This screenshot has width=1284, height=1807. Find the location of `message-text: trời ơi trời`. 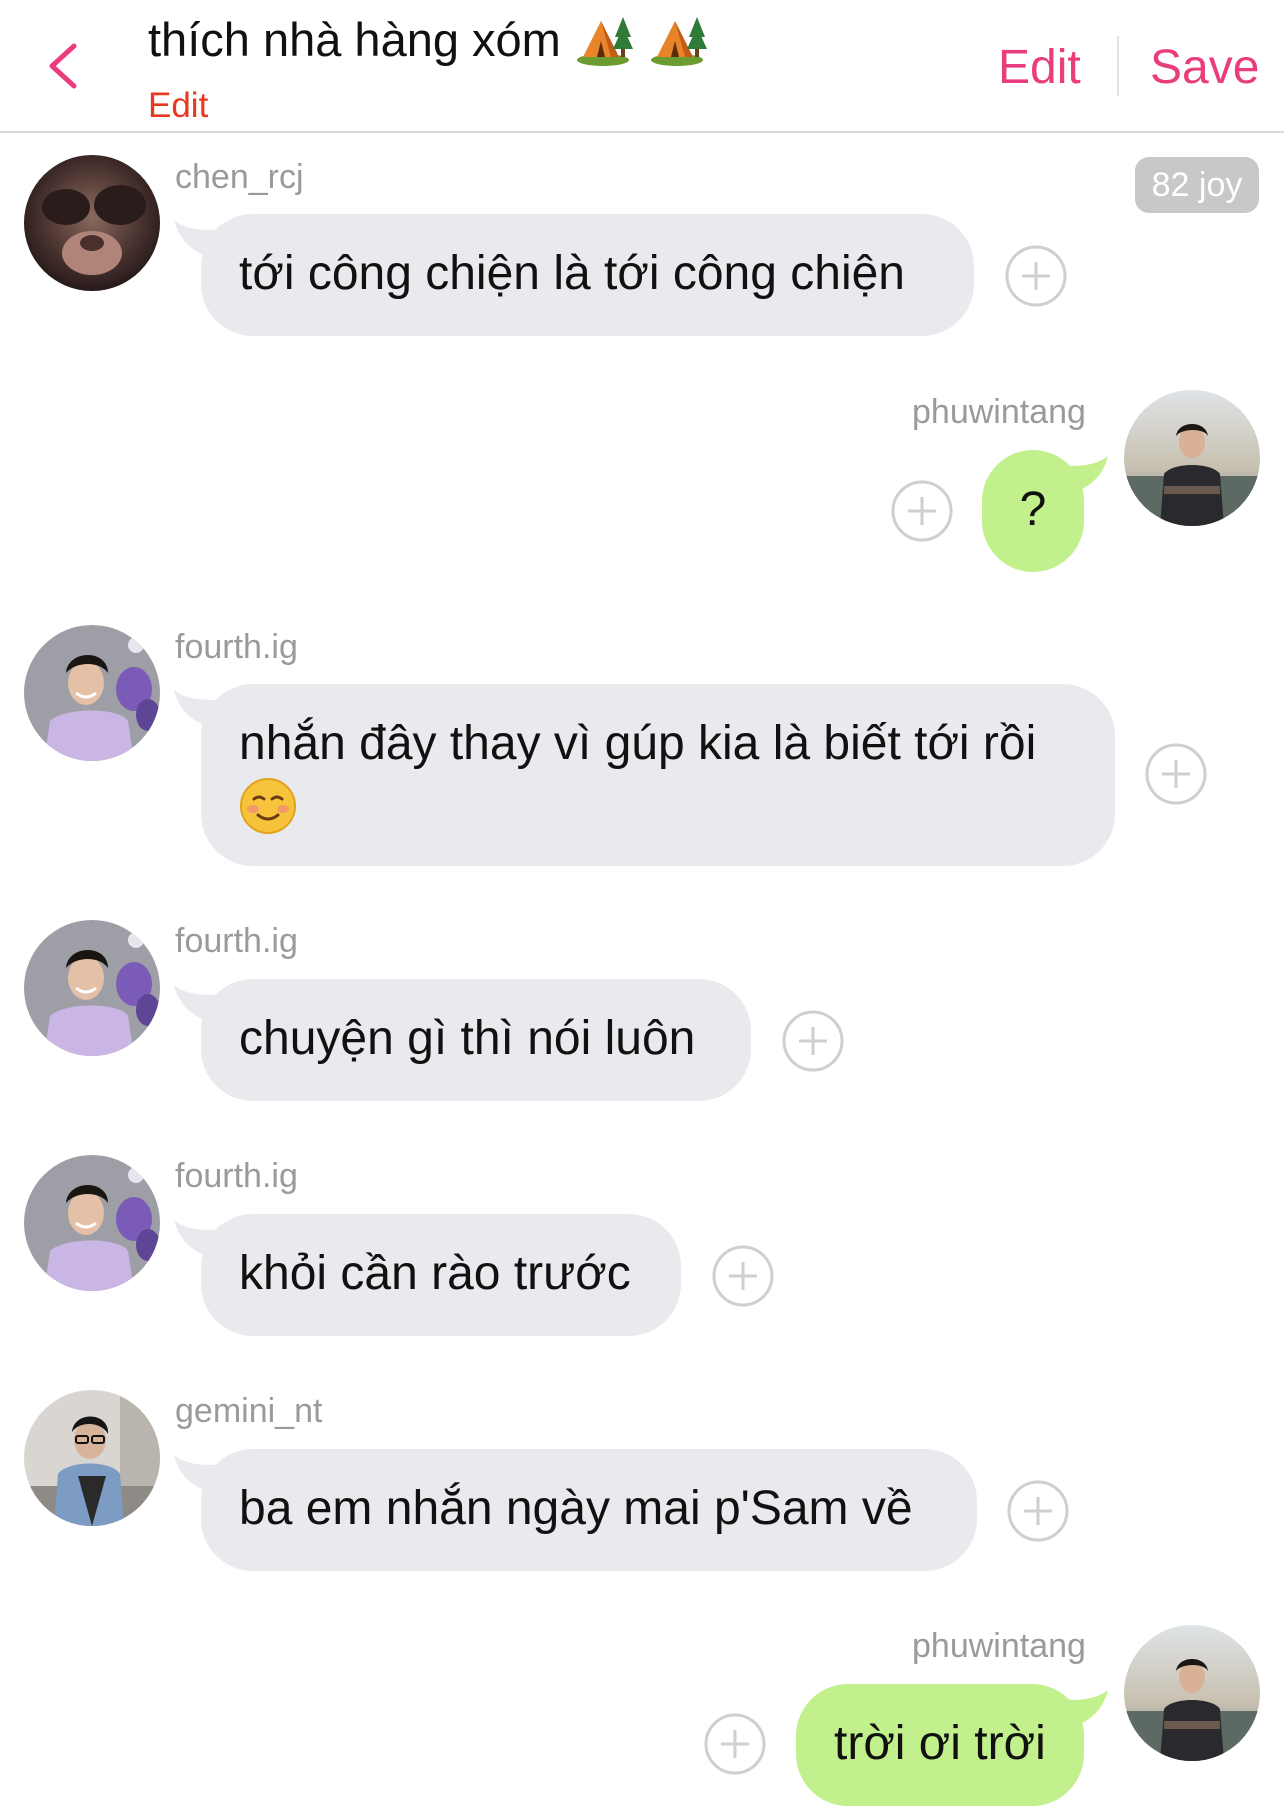

message-text: trời ơi trời is located at coordinates (940, 1743).